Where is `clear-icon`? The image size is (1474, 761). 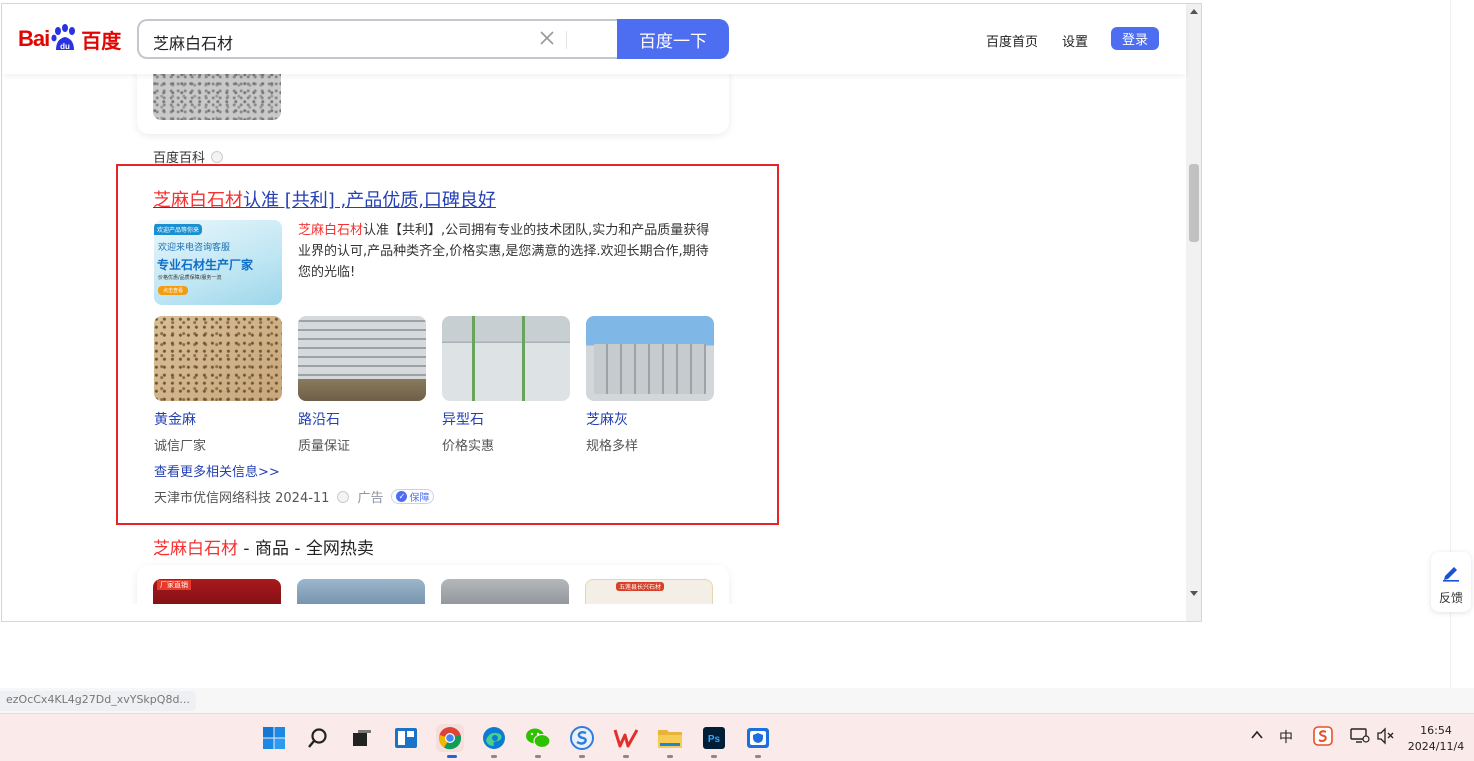
clear-icon is located at coordinates (547, 38).